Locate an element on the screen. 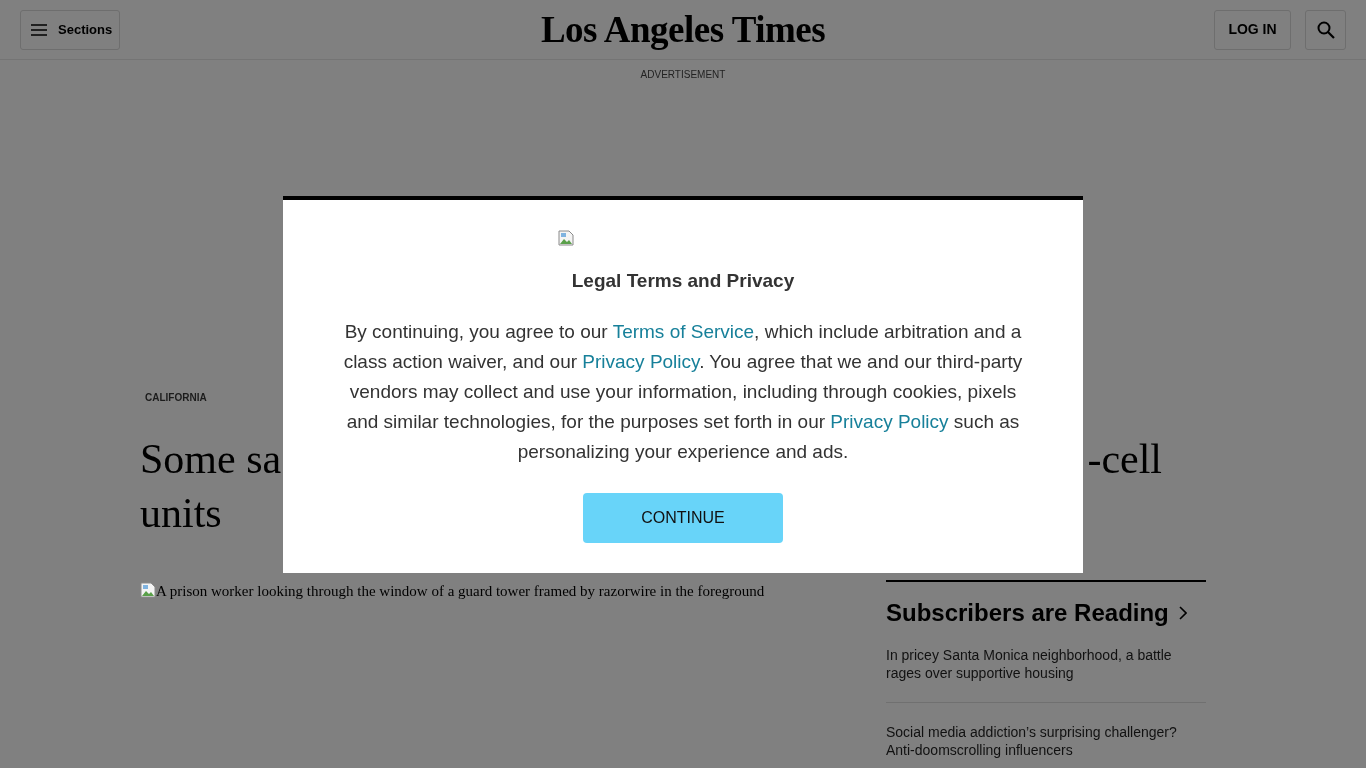  logo: Los Angeles Times is located at coordinates (683, 29).